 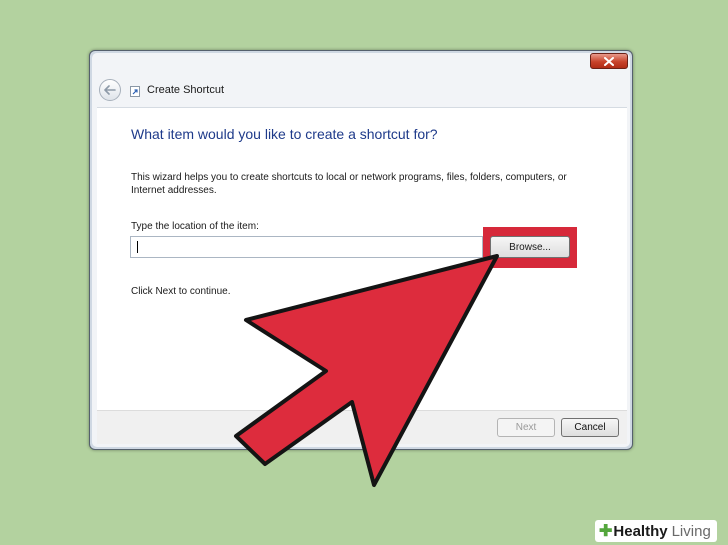 I want to click on location-input, so click(x=306, y=247).